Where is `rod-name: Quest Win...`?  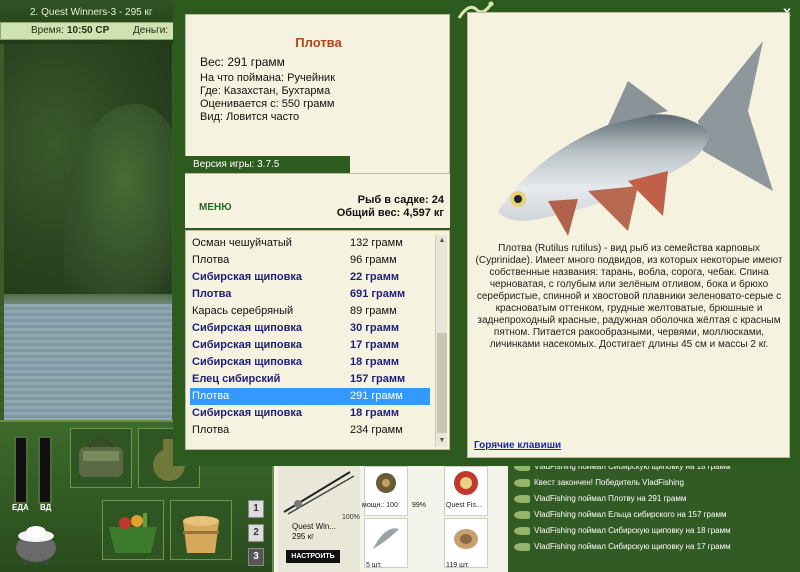 rod-name: Quest Win... is located at coordinates (314, 526).